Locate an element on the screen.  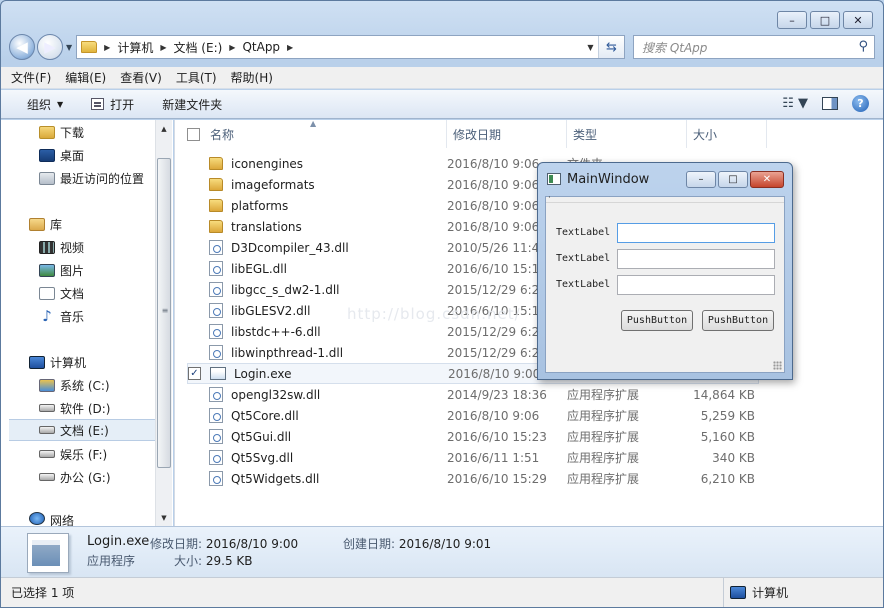
column-type: 类型 is located at coordinates (627, 134).